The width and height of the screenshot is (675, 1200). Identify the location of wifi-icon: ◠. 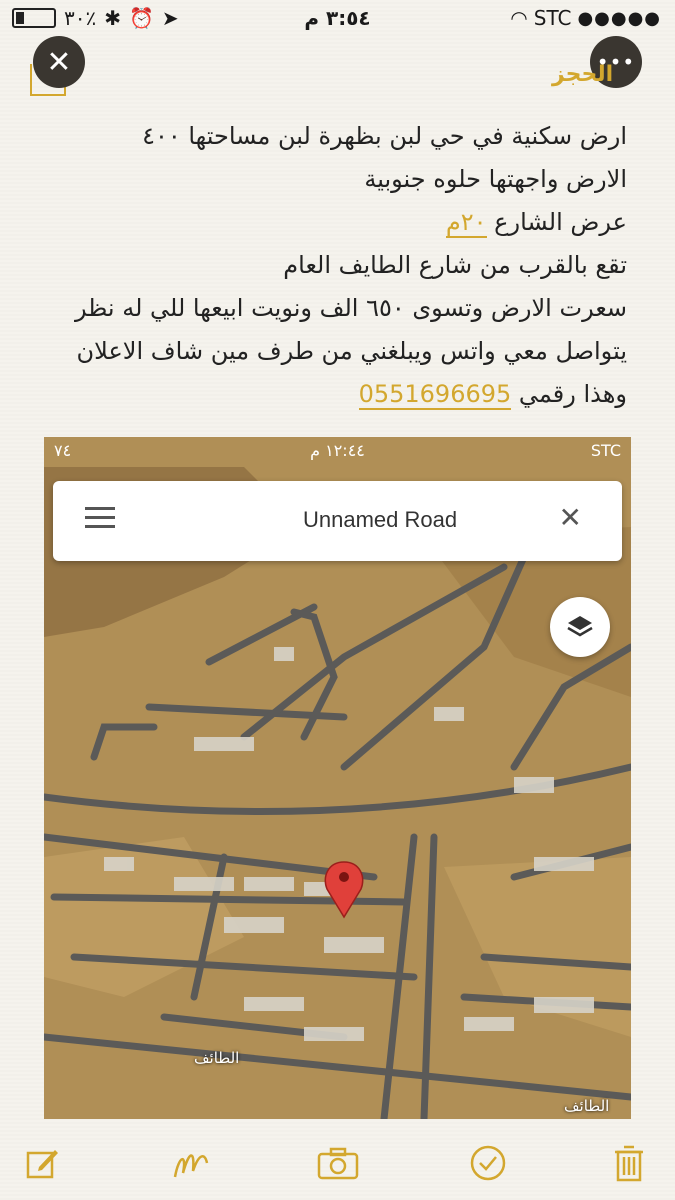
(519, 18).